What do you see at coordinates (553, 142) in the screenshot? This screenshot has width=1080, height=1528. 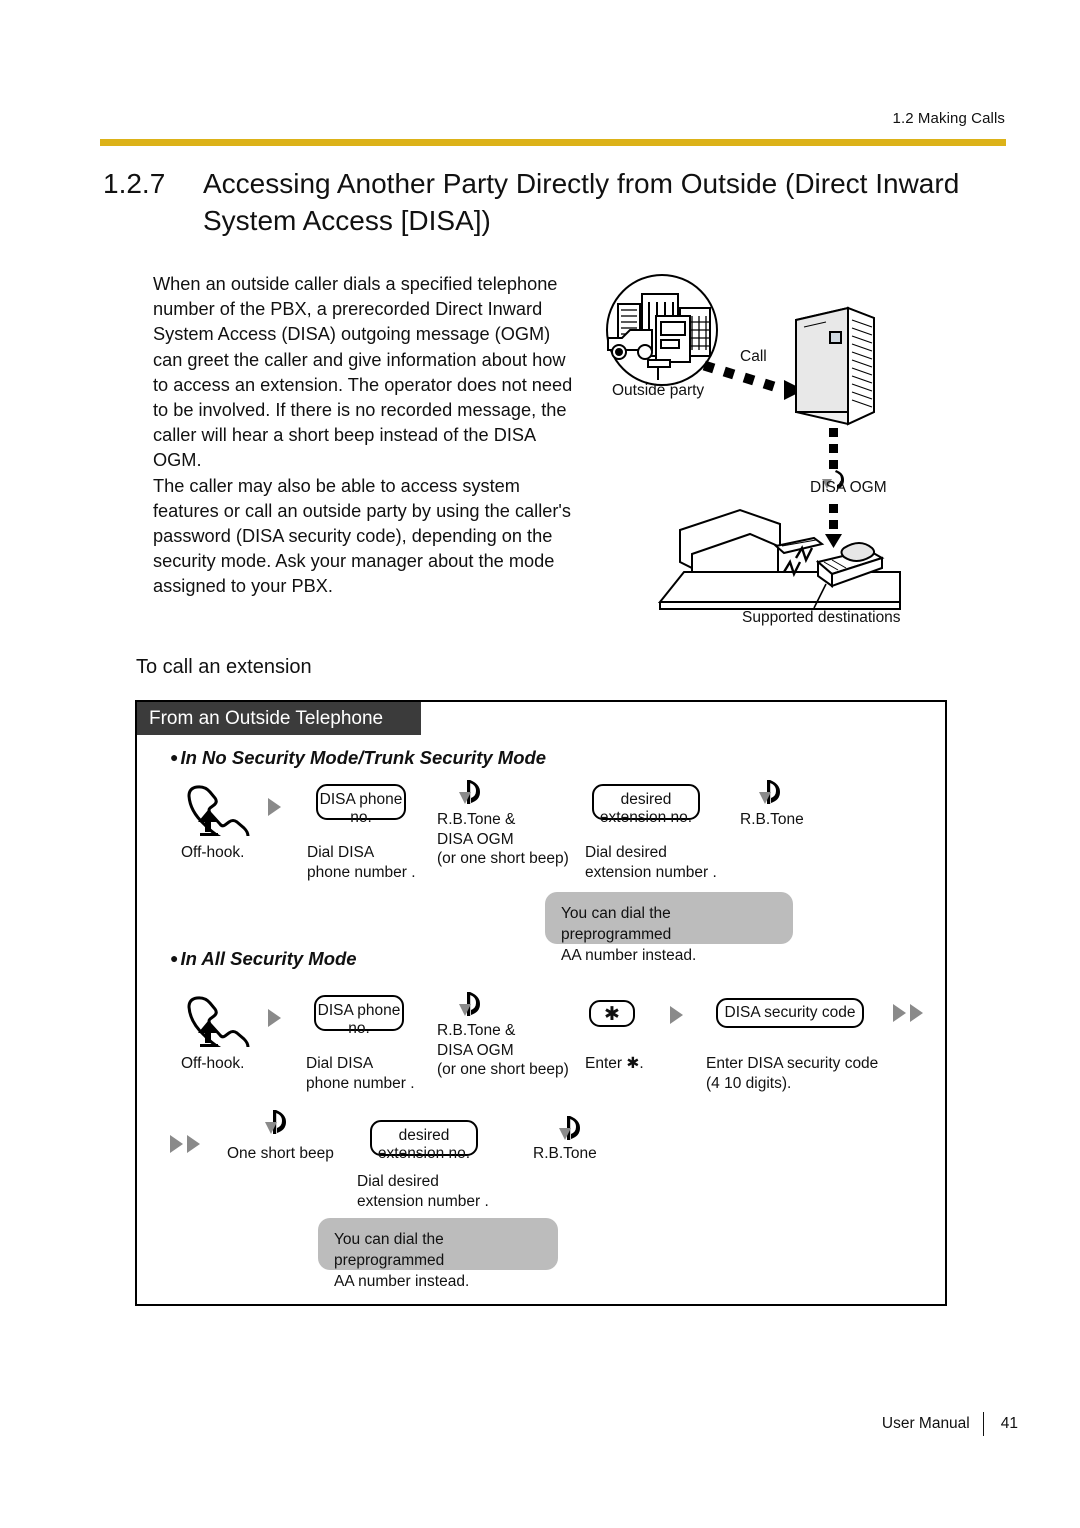 I see `header-rule` at bounding box center [553, 142].